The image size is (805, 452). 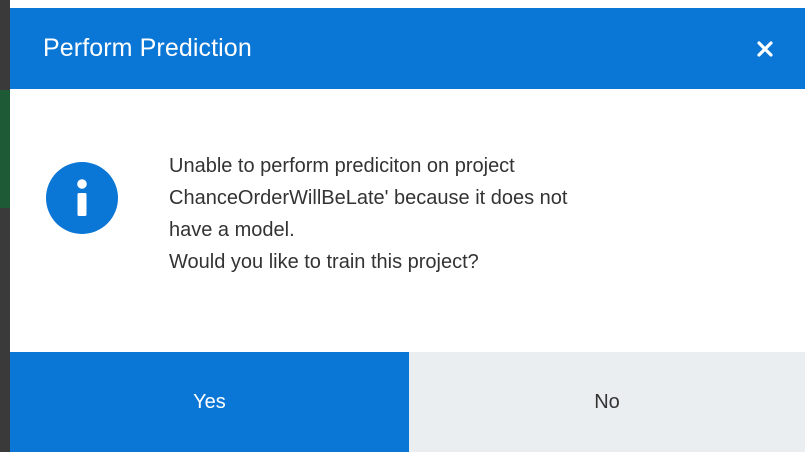 I want to click on close-icon, so click(x=765, y=48).